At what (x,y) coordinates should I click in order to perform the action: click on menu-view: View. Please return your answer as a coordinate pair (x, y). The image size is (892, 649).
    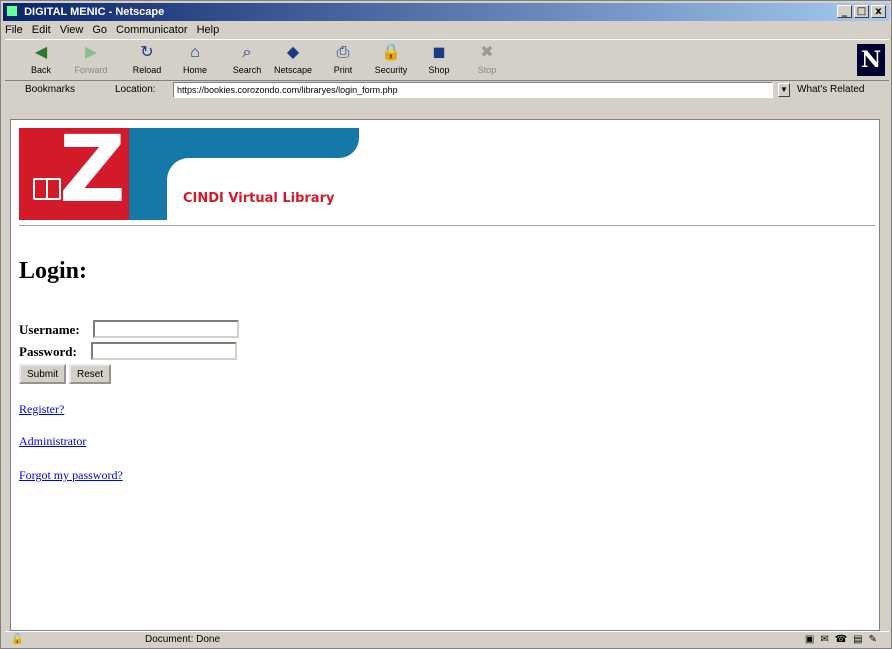
    Looking at the image, I should click on (72, 30).